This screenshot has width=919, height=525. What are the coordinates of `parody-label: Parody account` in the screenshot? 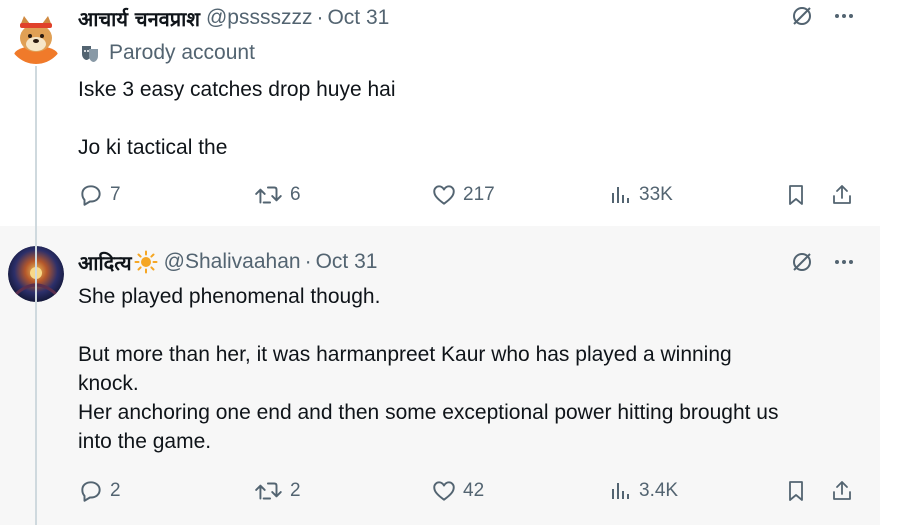 It's located at (167, 53).